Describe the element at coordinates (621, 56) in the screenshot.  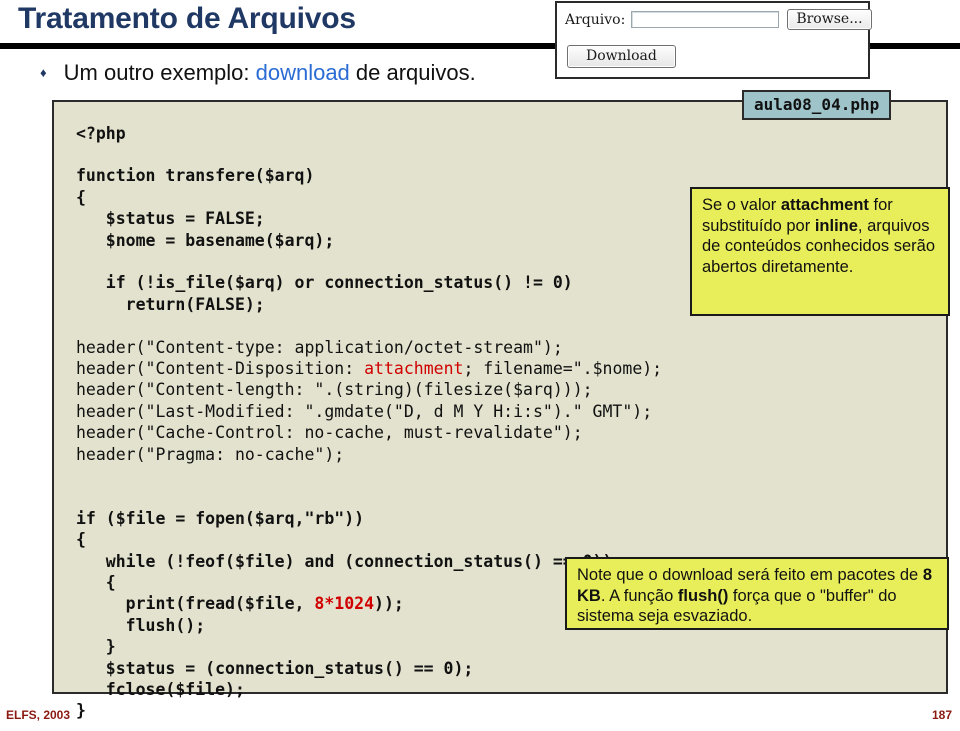
I see `download-button: Download` at that location.